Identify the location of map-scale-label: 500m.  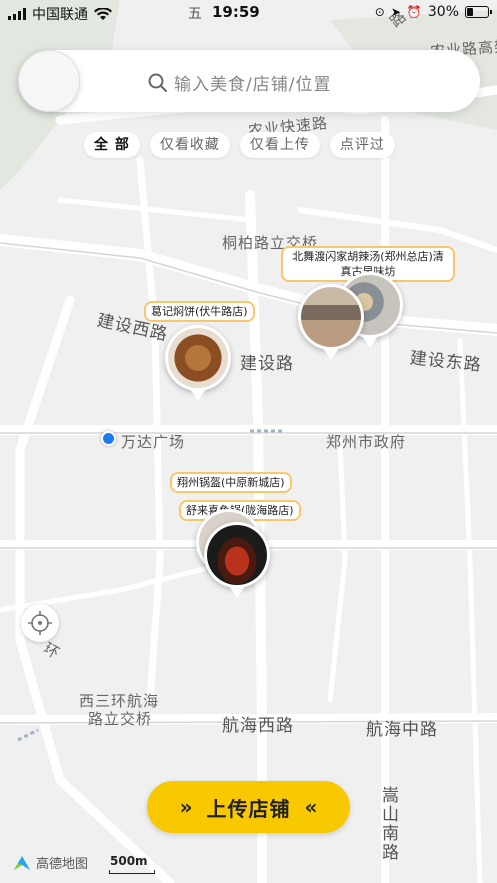
(129, 861).